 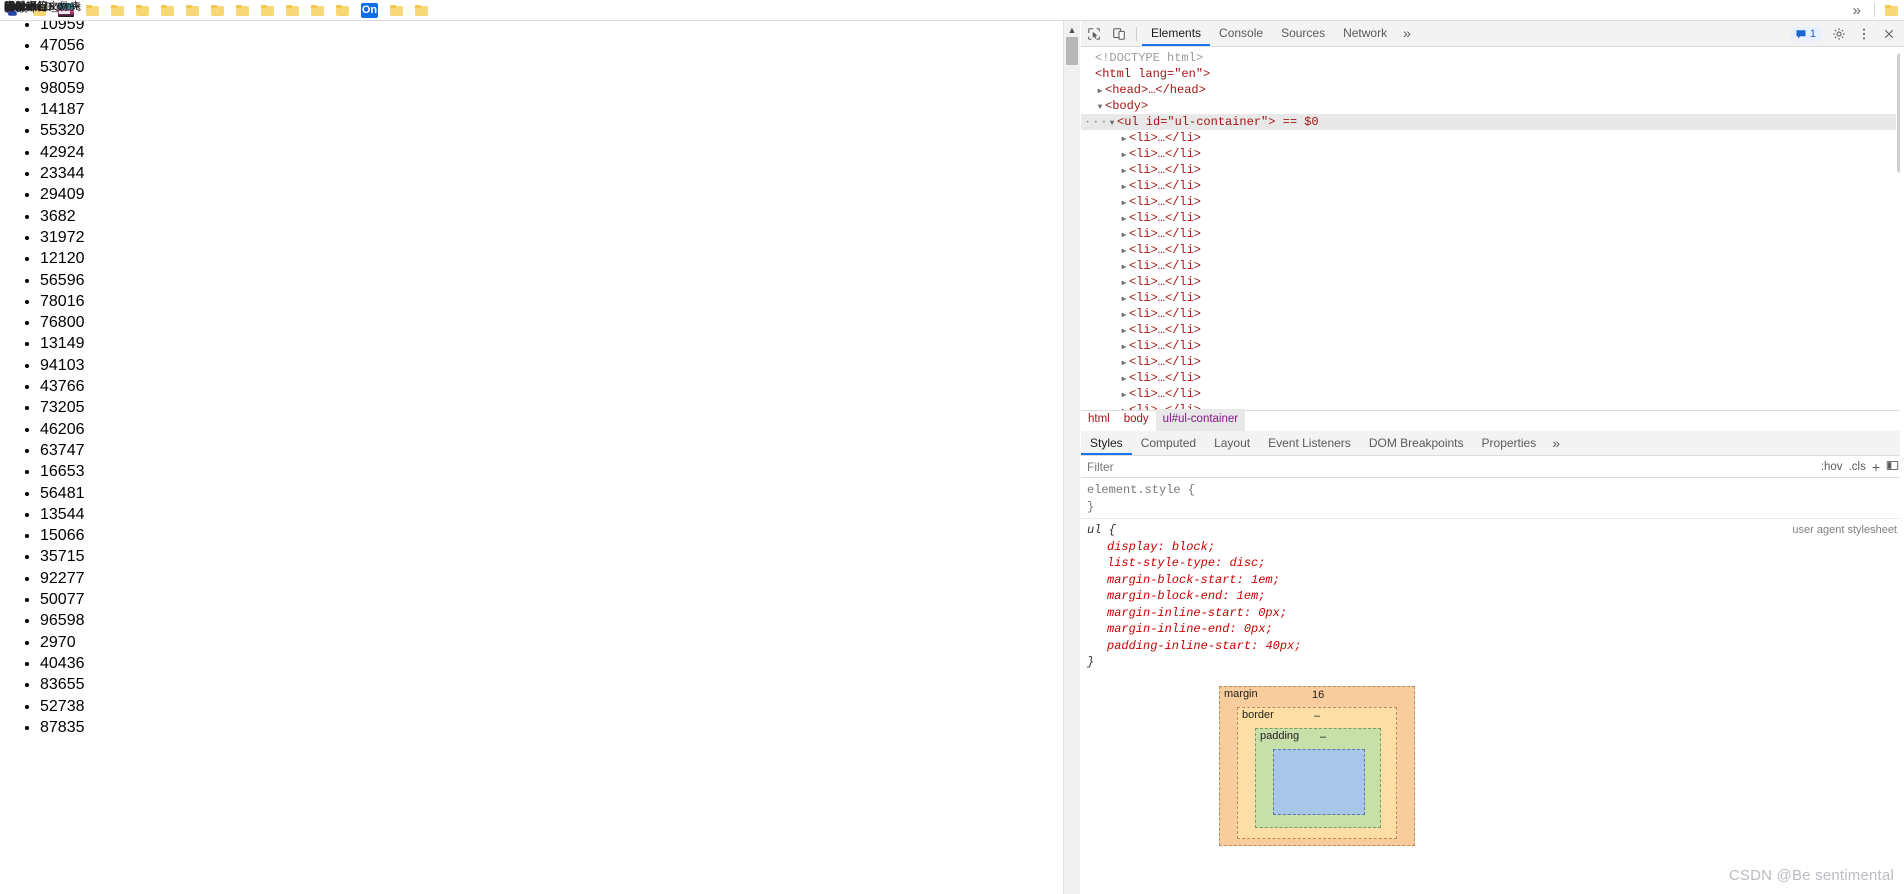 I want to click on css-declaration: display: block;, so click(x=1495, y=547).